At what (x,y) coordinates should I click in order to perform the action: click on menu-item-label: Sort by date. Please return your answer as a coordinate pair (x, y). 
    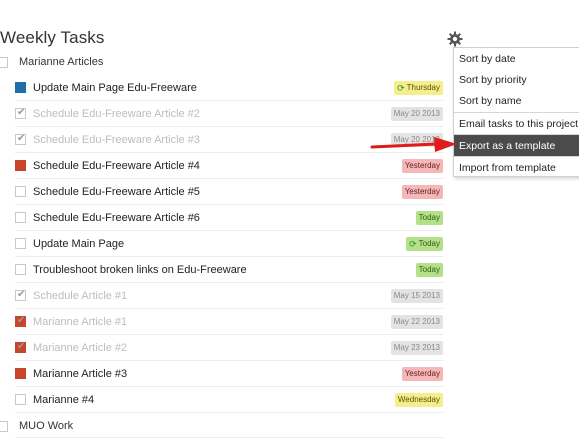
    Looking at the image, I should click on (487, 58).